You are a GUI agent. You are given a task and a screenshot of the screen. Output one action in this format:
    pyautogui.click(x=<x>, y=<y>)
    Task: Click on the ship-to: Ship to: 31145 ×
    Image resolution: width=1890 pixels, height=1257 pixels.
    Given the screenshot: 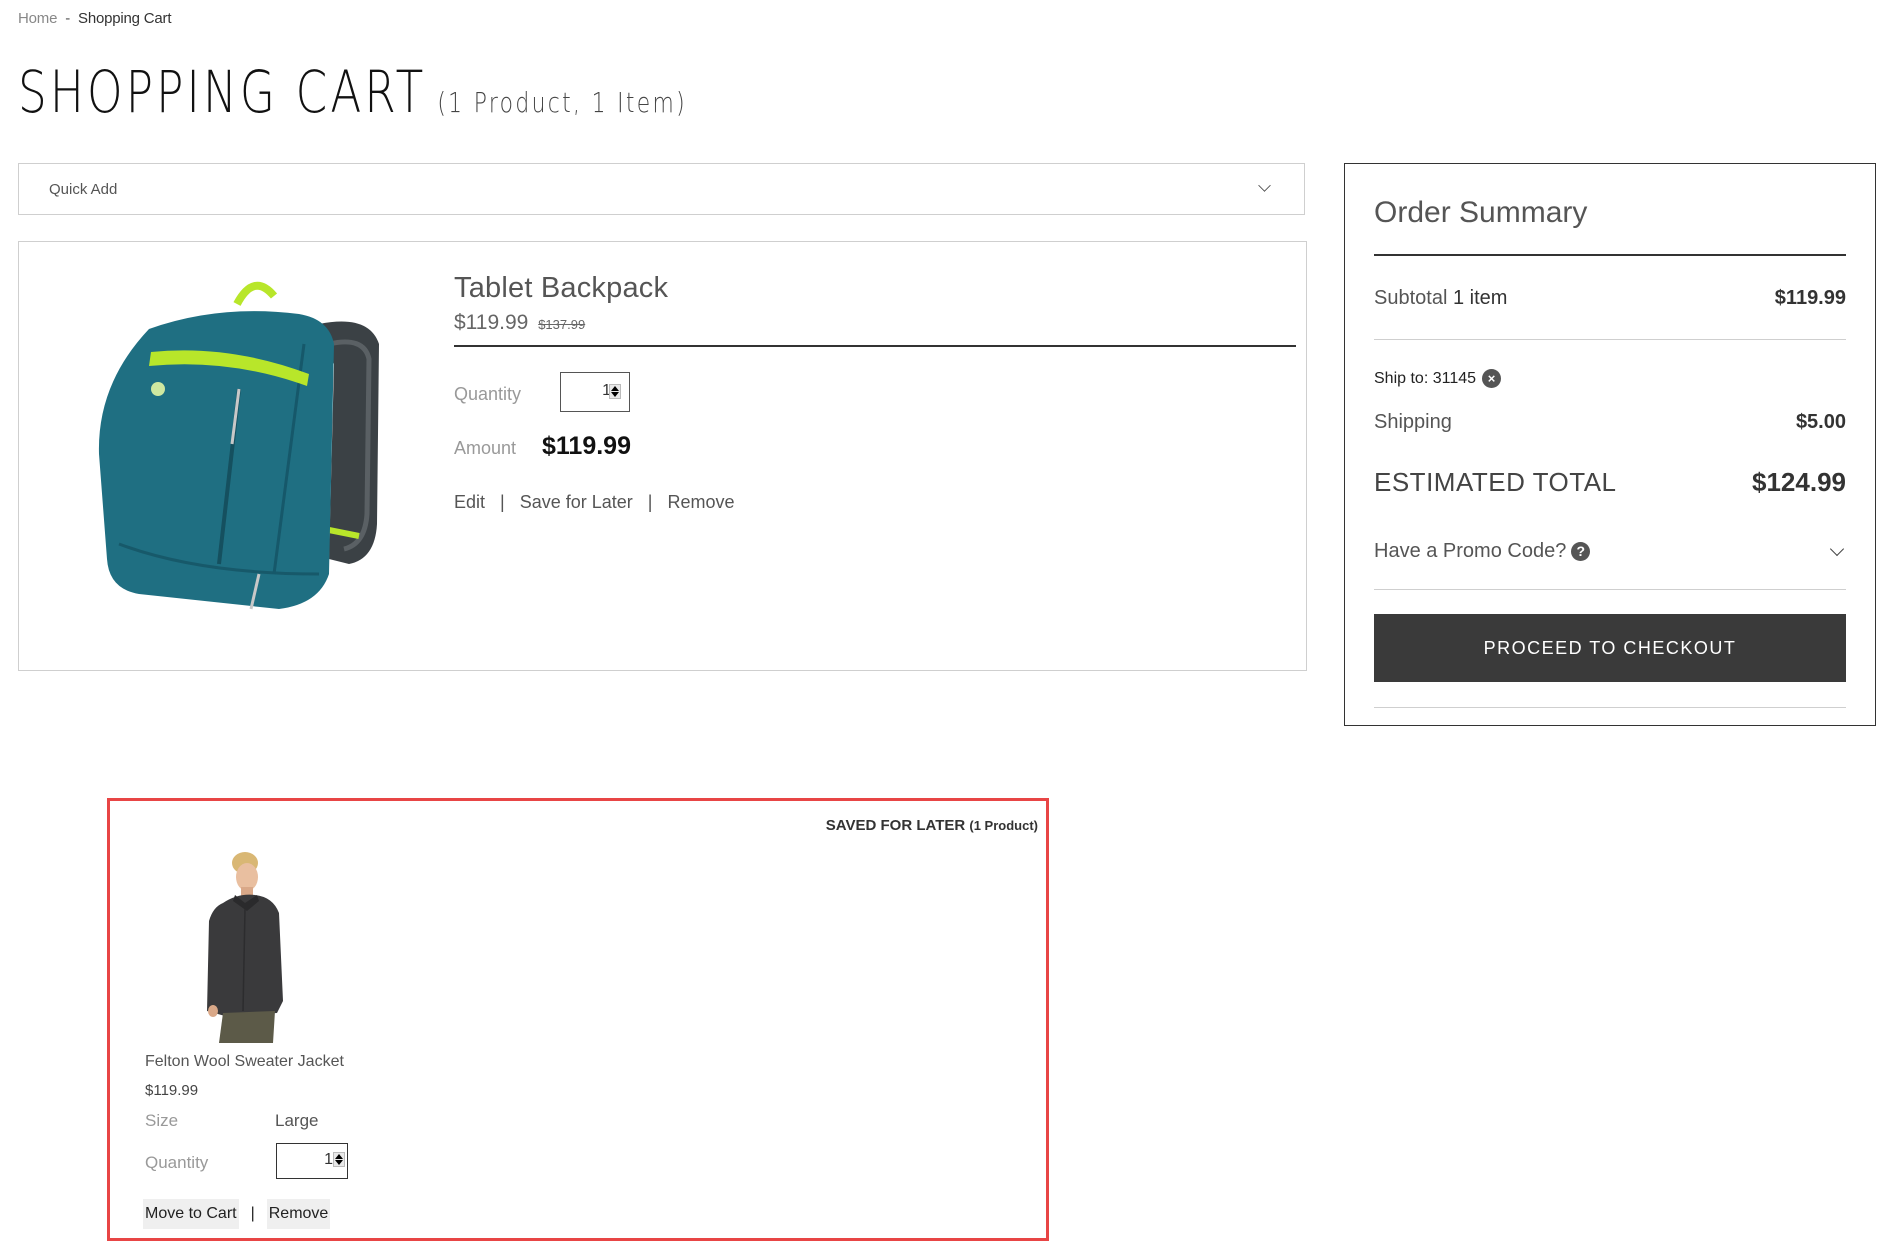 What is the action you would take?
    pyautogui.click(x=1438, y=378)
    